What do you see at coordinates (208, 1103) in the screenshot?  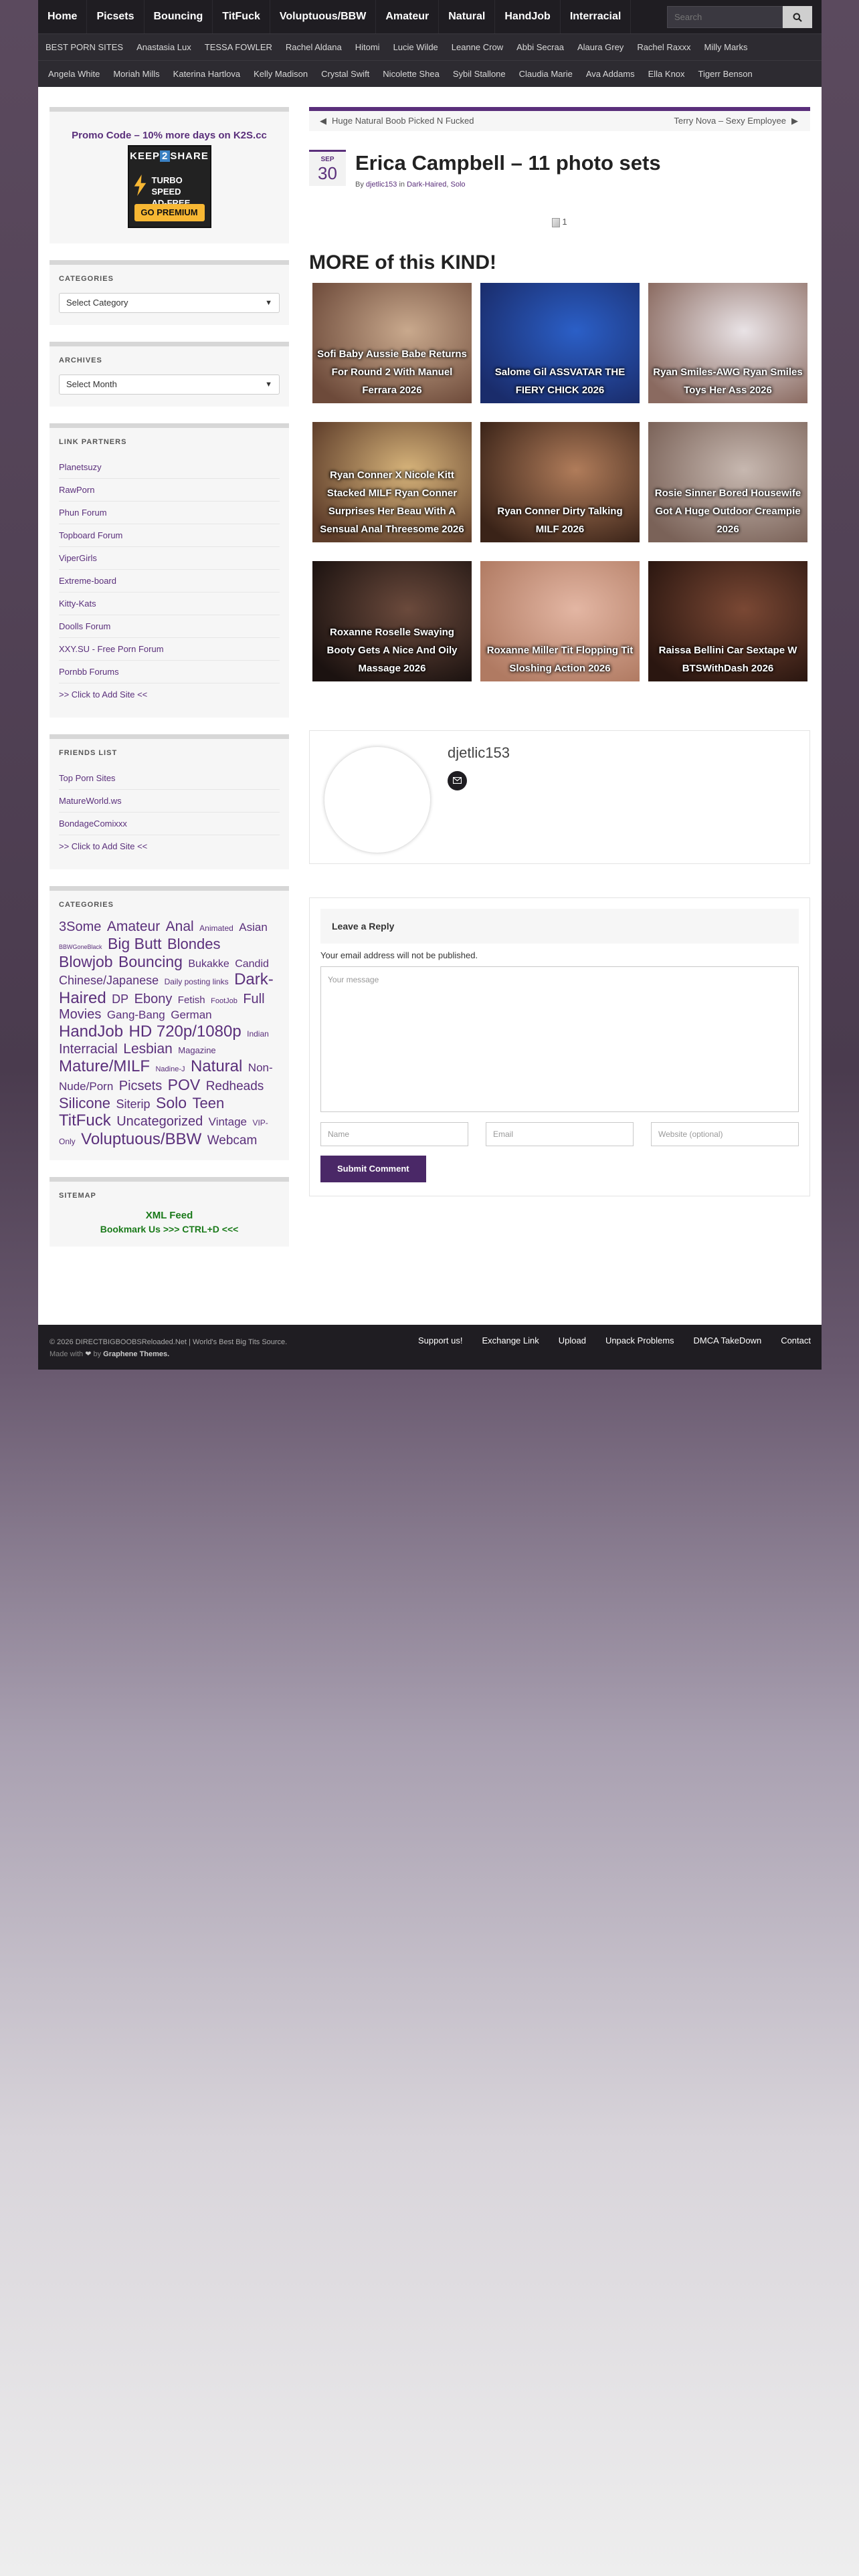 I see `tag-link: Teen` at bounding box center [208, 1103].